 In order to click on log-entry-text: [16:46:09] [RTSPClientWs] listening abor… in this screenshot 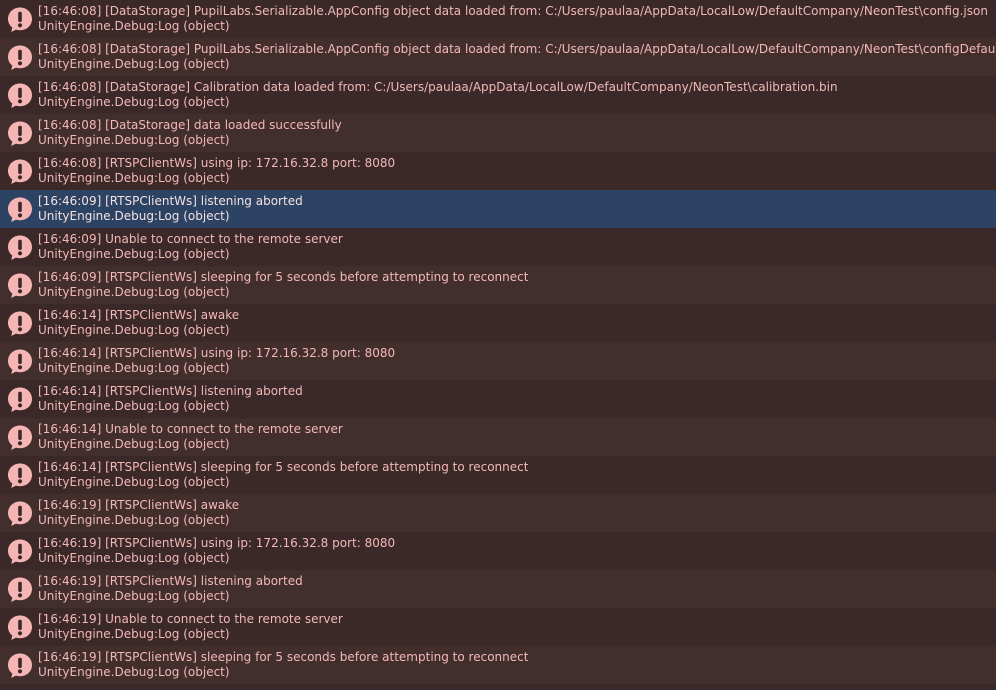, I will do `click(170, 209)`.